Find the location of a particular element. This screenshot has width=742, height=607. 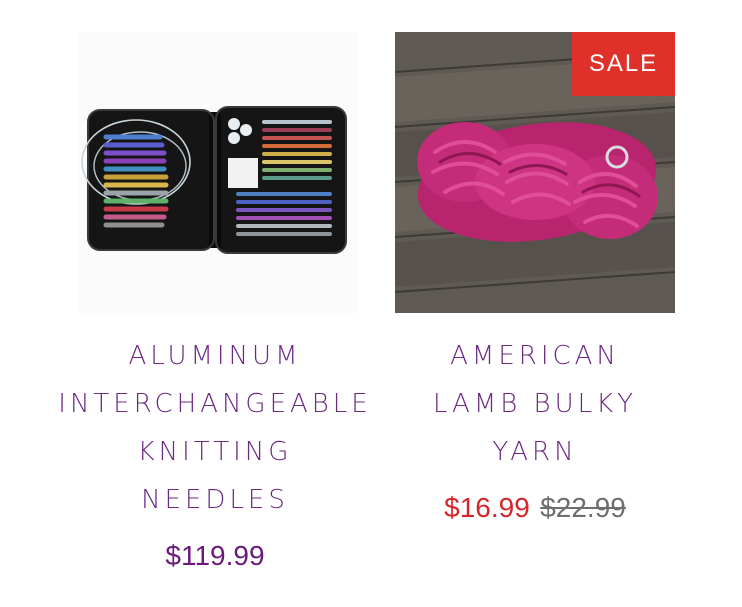

price-row: $119.99 is located at coordinates (215, 556).